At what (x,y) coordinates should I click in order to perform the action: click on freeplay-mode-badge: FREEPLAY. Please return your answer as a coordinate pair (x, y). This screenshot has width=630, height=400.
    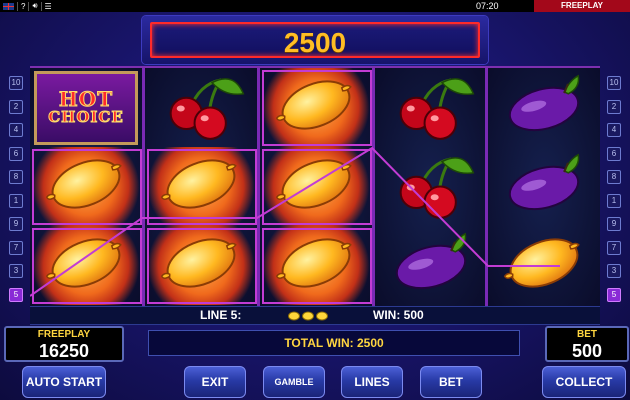
    Looking at the image, I should click on (582, 6).